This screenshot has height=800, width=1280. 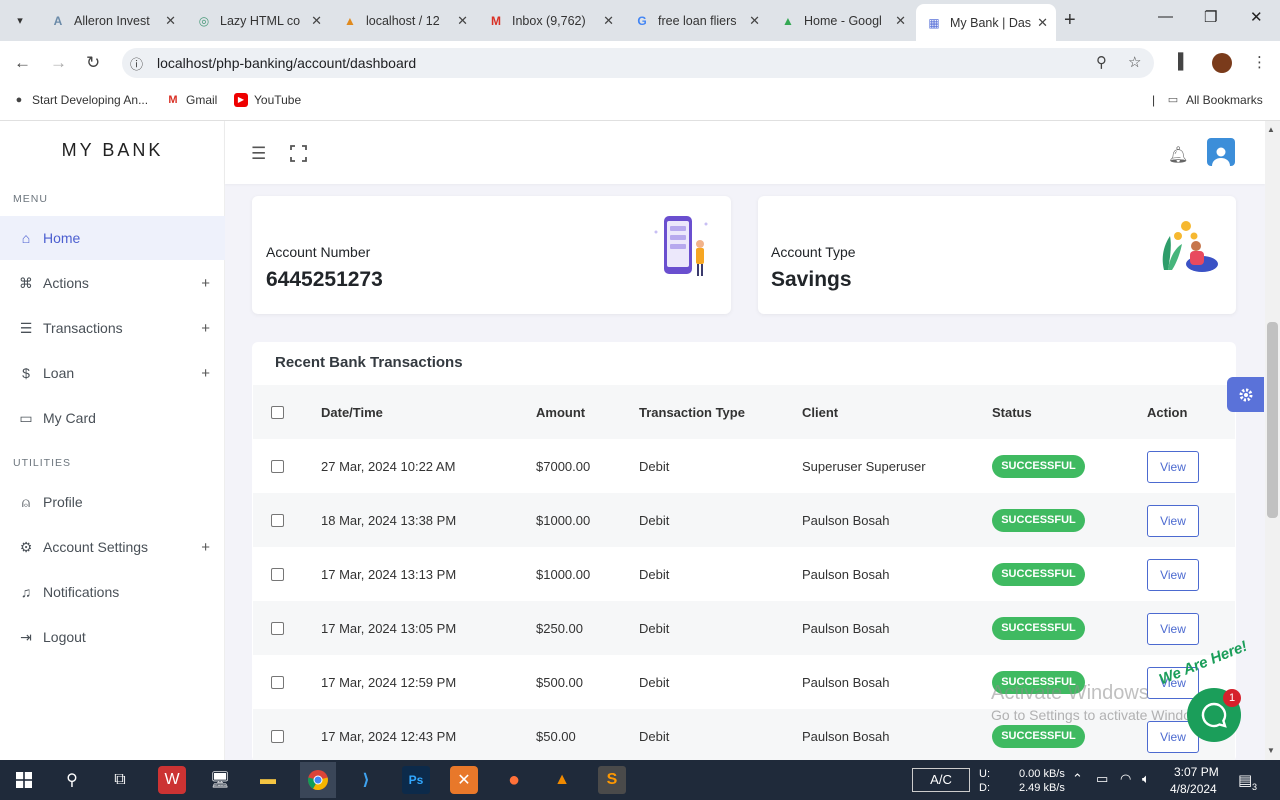 What do you see at coordinates (1222, 63) in the screenshot?
I see `profile-avatar` at bounding box center [1222, 63].